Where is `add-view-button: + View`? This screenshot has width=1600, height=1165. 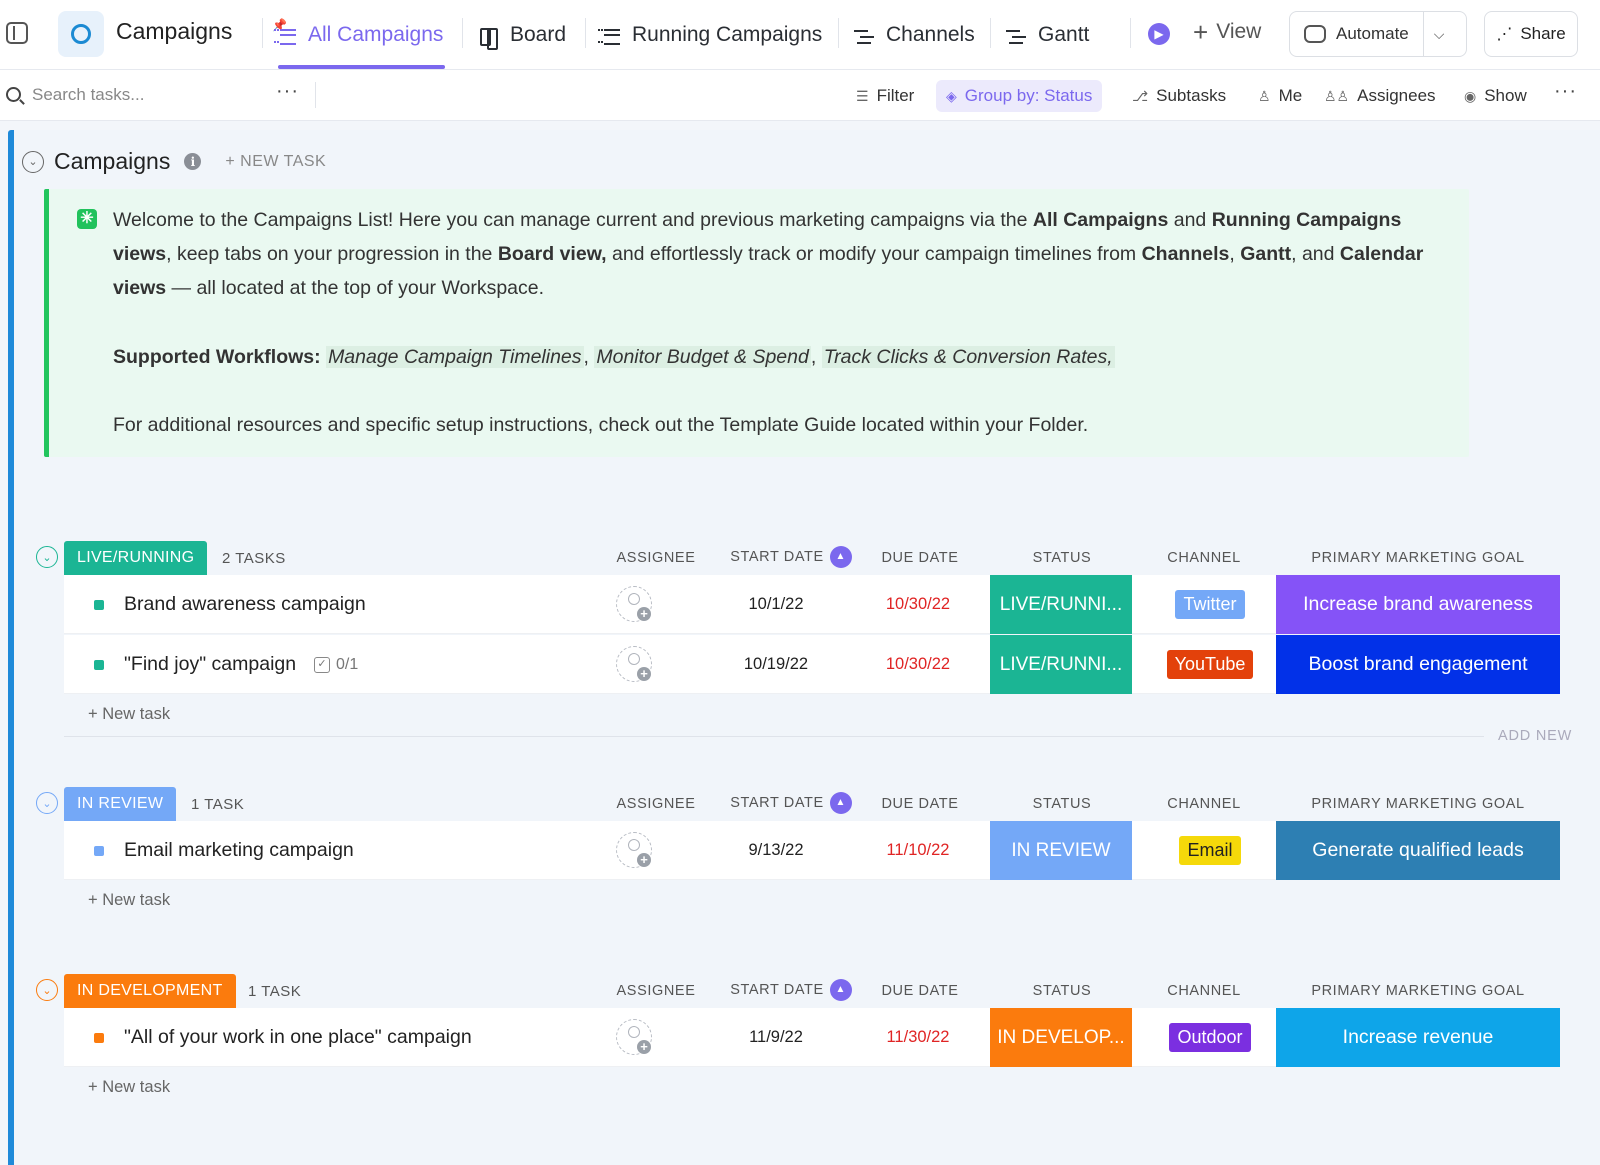 add-view-button: + View is located at coordinates (1227, 32).